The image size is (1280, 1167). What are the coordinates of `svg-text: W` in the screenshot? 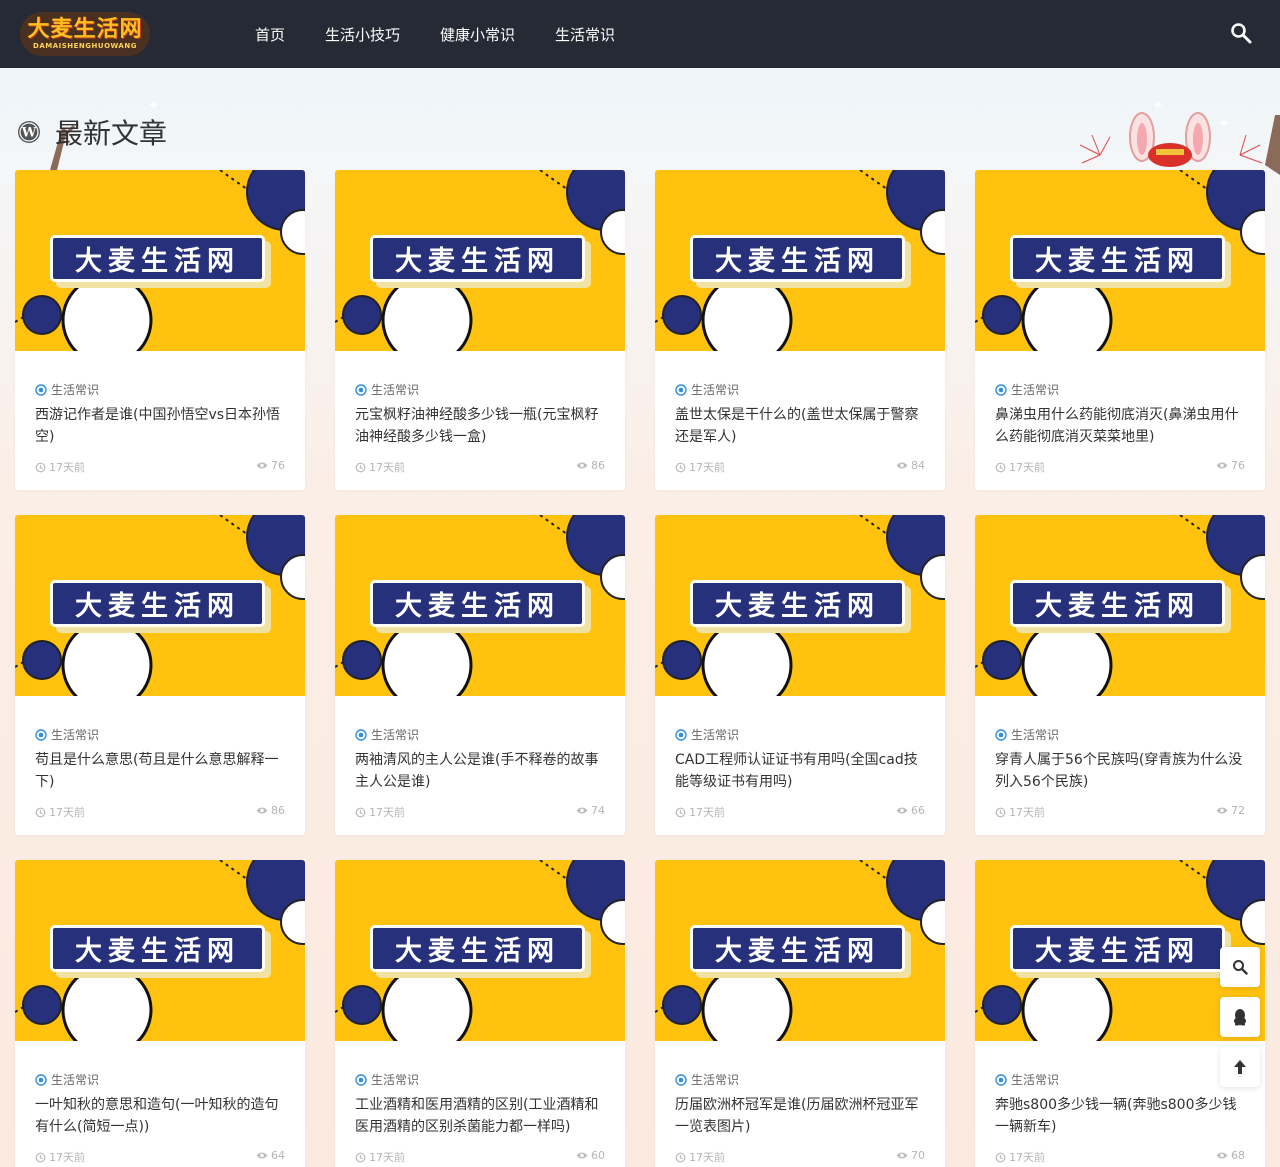 It's located at (29, 133).